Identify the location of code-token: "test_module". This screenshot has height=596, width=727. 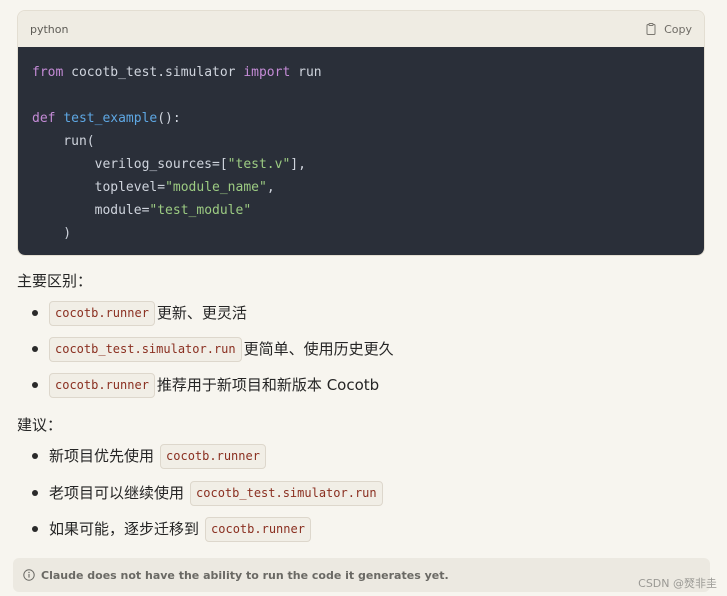
(200, 210).